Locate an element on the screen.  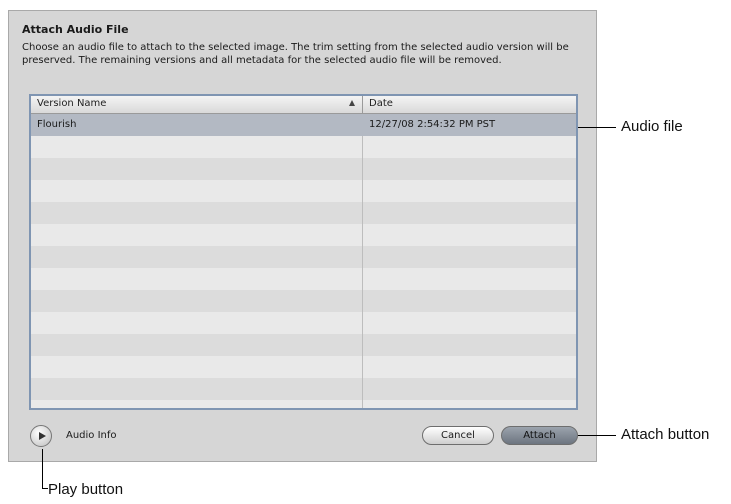
attach-button: Attach is located at coordinates (539, 435).